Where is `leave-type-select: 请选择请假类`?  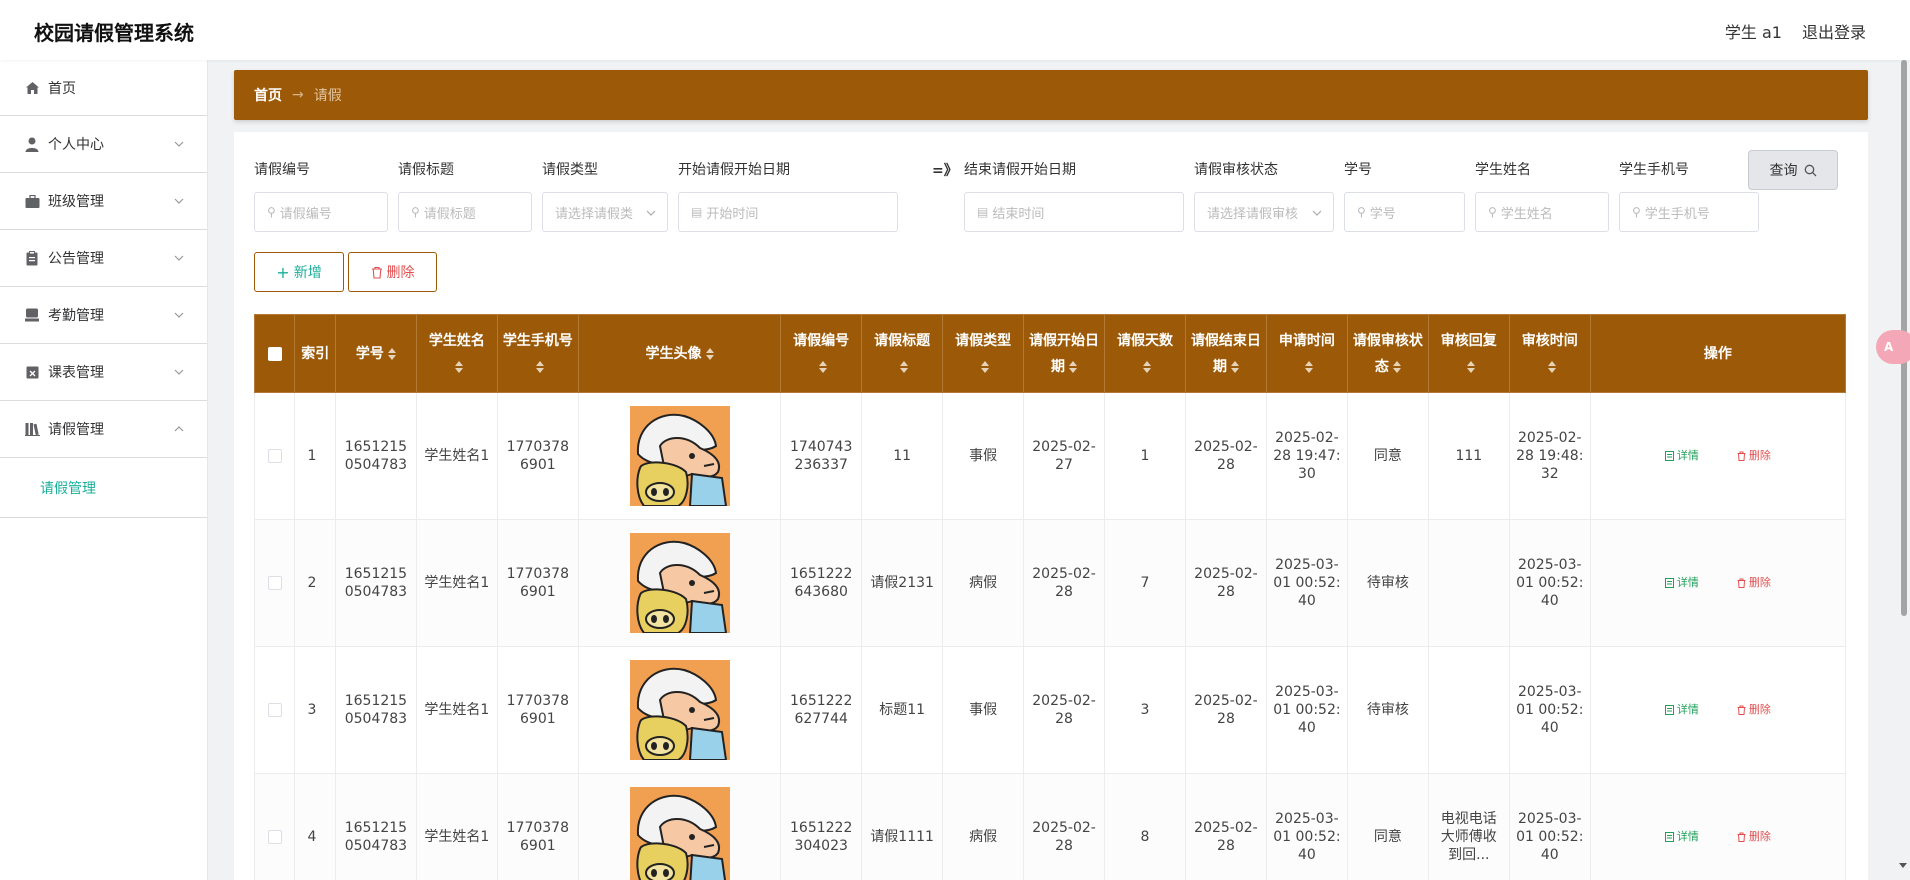 leave-type-select: 请选择请假类 is located at coordinates (605, 212).